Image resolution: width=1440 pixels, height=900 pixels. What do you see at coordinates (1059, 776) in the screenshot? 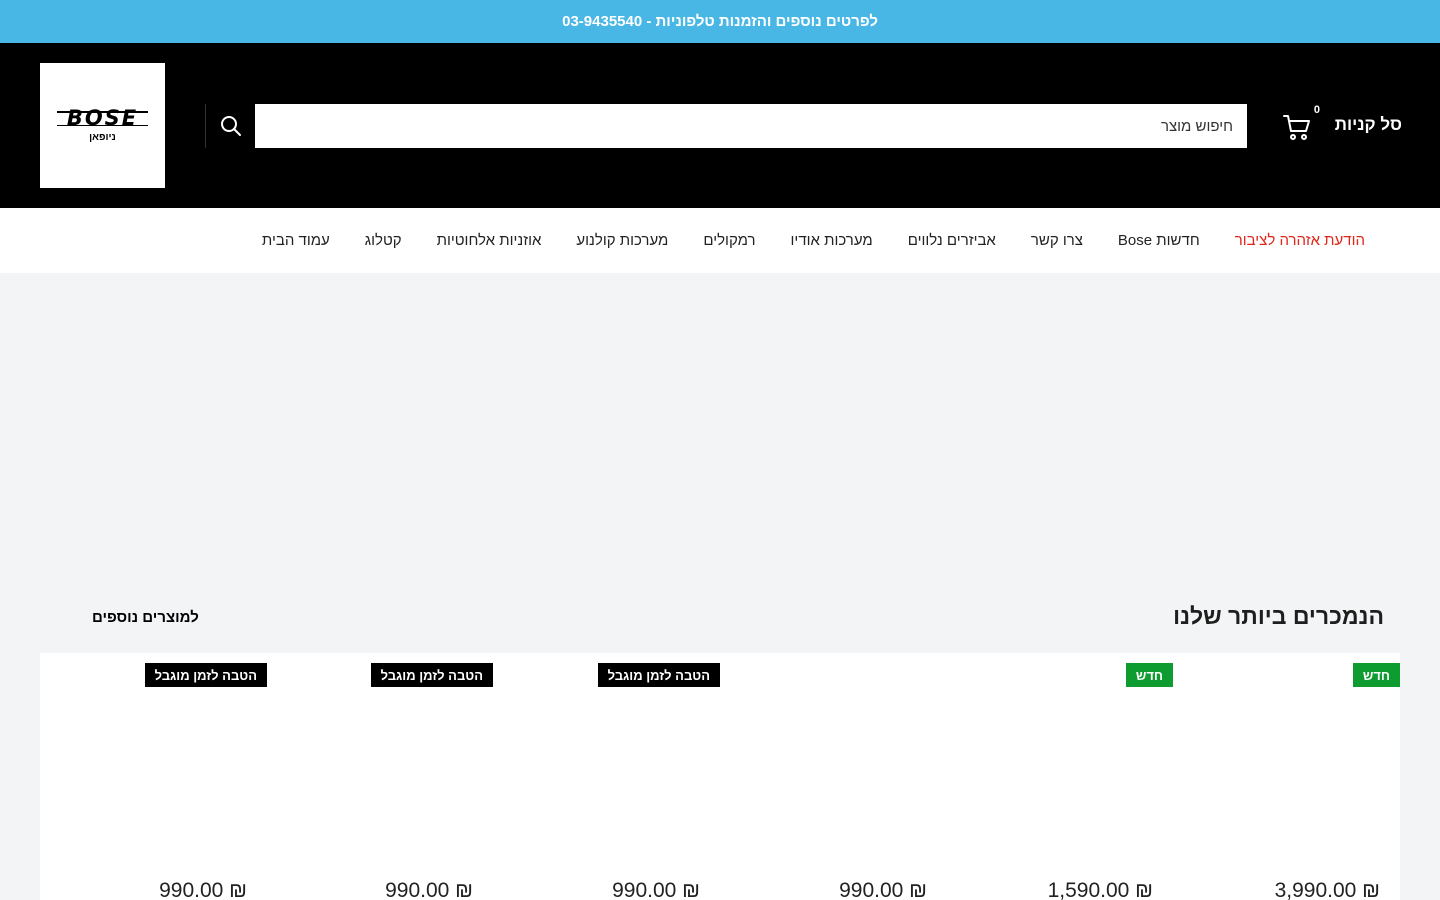
I see `product-card: חדש ₪ 1,590.00` at bounding box center [1059, 776].